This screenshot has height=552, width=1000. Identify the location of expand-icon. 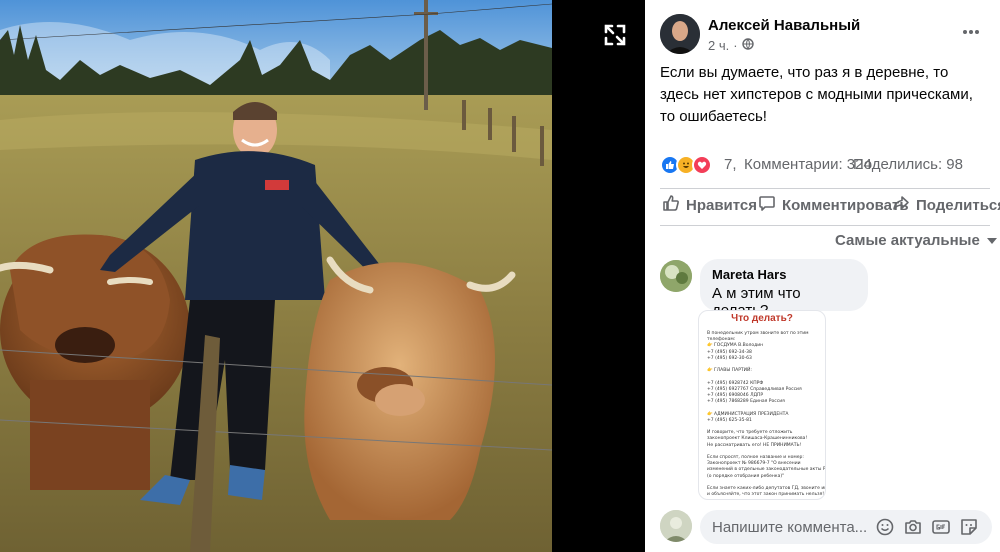
(615, 35).